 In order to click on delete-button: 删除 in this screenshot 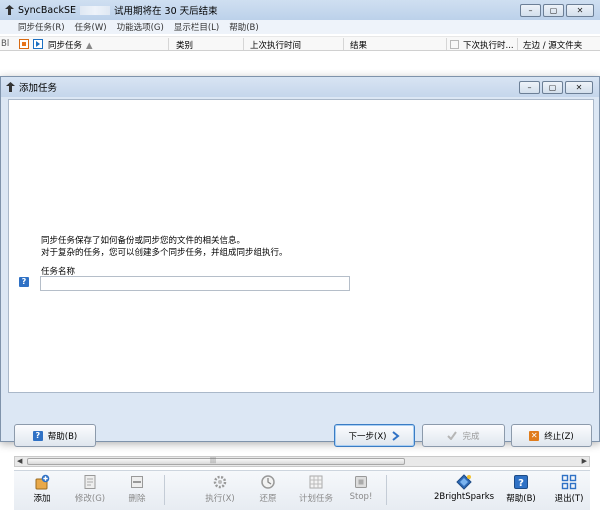, I will do `click(137, 489)`.